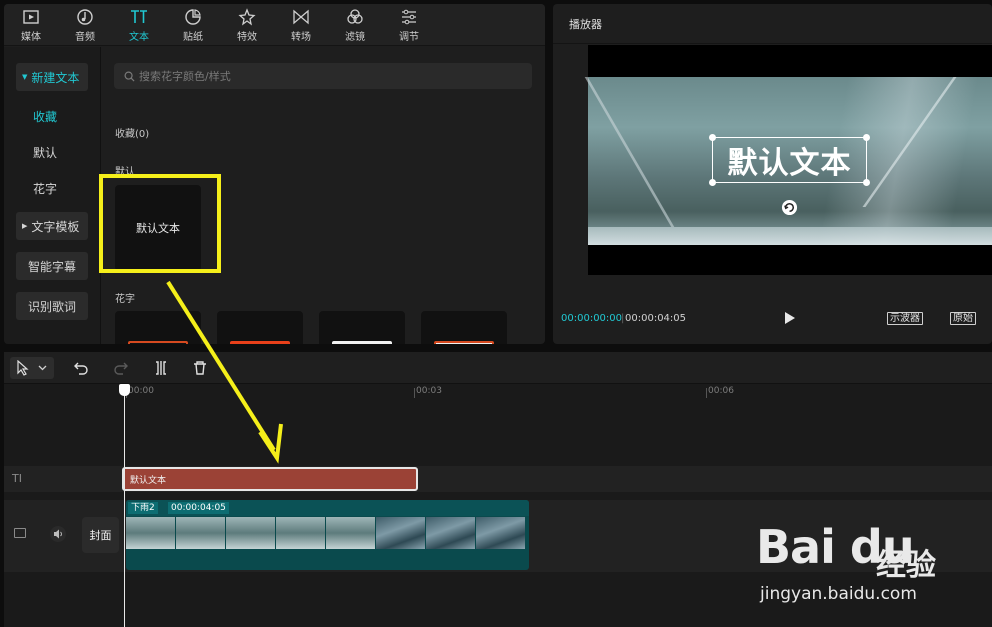 The image size is (992, 627). What do you see at coordinates (963, 318) in the screenshot?
I see `original-ratio-button: 原始` at bounding box center [963, 318].